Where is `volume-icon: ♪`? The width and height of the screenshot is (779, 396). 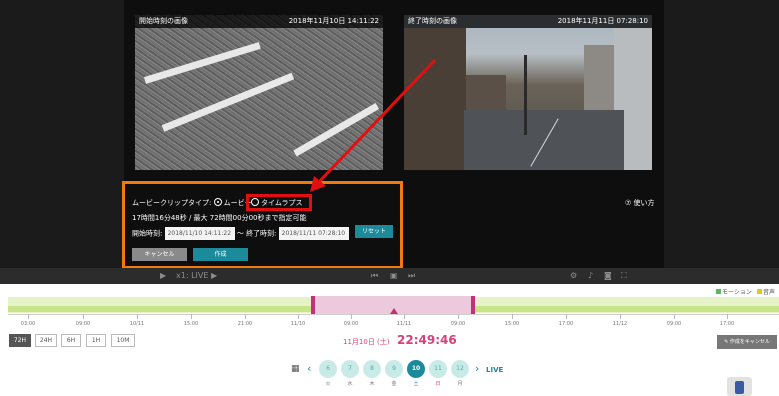
volume-icon: ♪ is located at coordinates (590, 276).